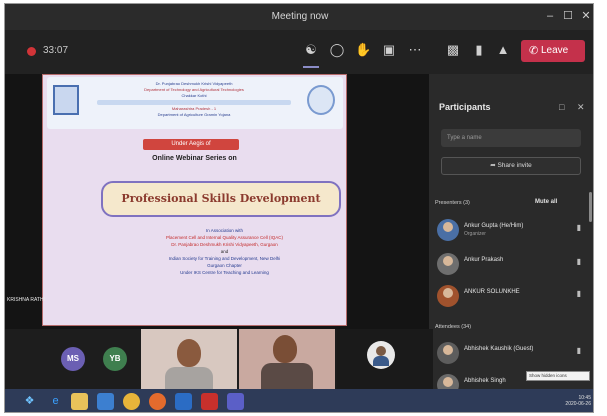  I want to click on attendees-section-header: Attendees (34), so click(453, 327).